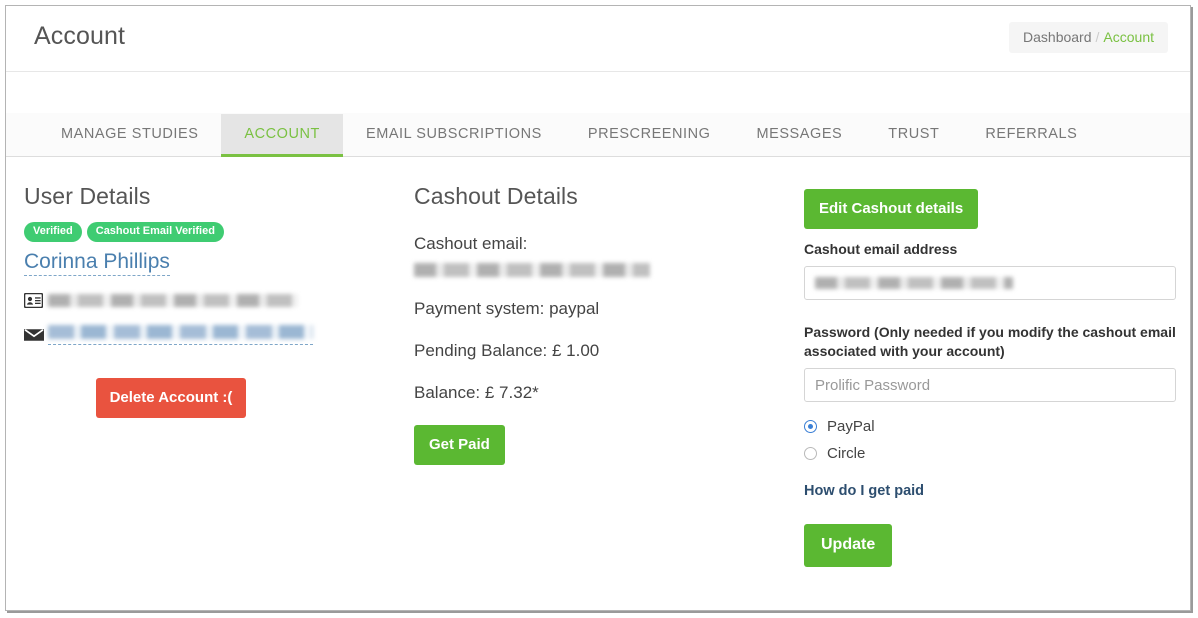  What do you see at coordinates (496, 196) in the screenshot?
I see `cashout-details-title: Cashout Details` at bounding box center [496, 196].